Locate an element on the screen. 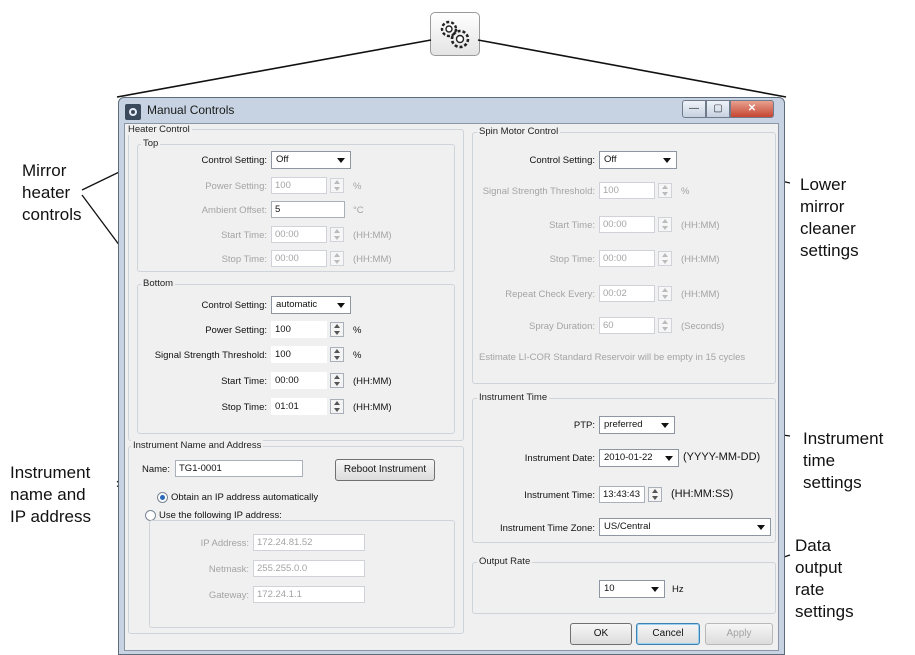 The height and width of the screenshot is (655, 915). ptp-select: preferred is located at coordinates (637, 425).